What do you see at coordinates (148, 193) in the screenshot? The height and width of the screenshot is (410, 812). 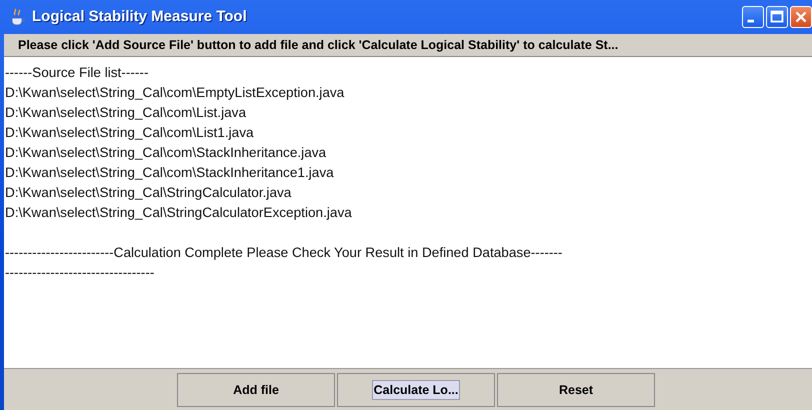 I see `file-path: D:\Kwan\select\String_Cal\StringCalculator.java` at bounding box center [148, 193].